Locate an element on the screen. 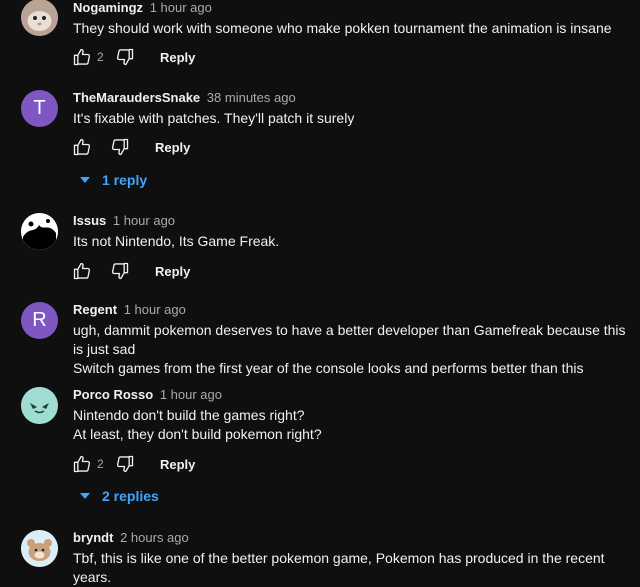 The width and height of the screenshot is (640, 587). comment-author: Porco Rosso is located at coordinates (113, 394).